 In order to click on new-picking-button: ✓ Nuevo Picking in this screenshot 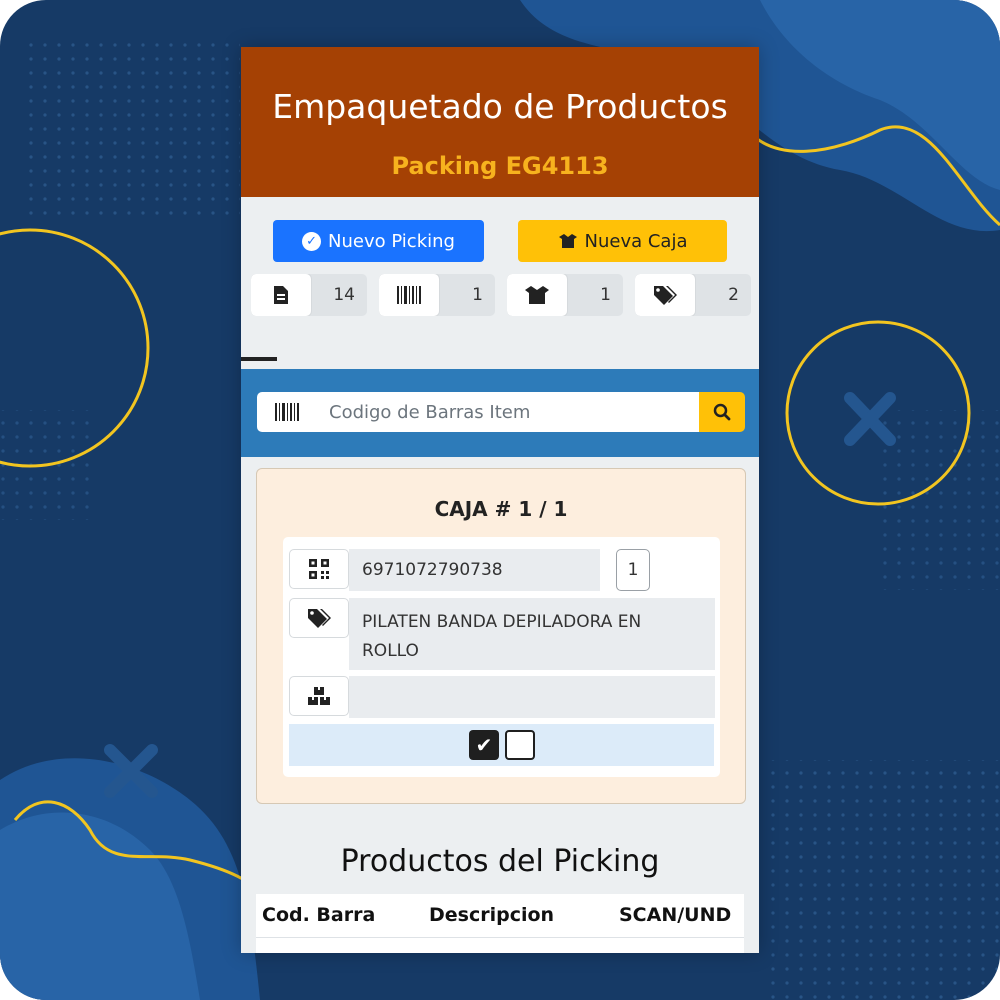, I will do `click(378, 241)`.